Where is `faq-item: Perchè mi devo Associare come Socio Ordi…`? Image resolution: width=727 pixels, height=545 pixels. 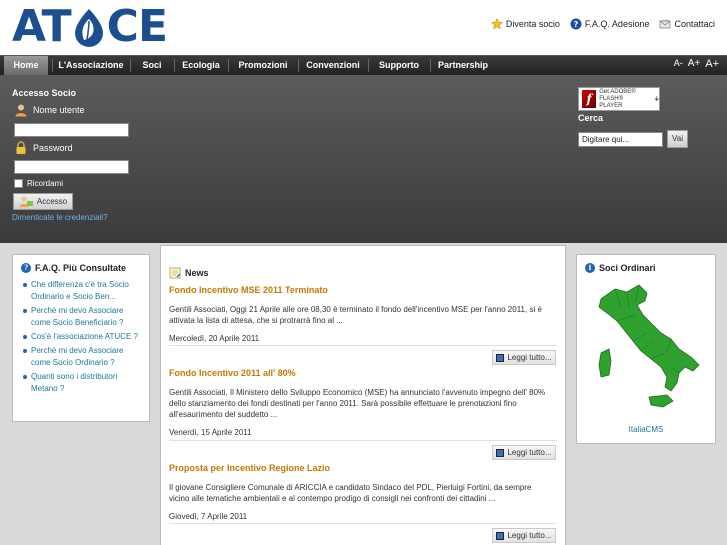 faq-item: Perchè mi devo Associare come Socio Ordi… is located at coordinates (81, 357).